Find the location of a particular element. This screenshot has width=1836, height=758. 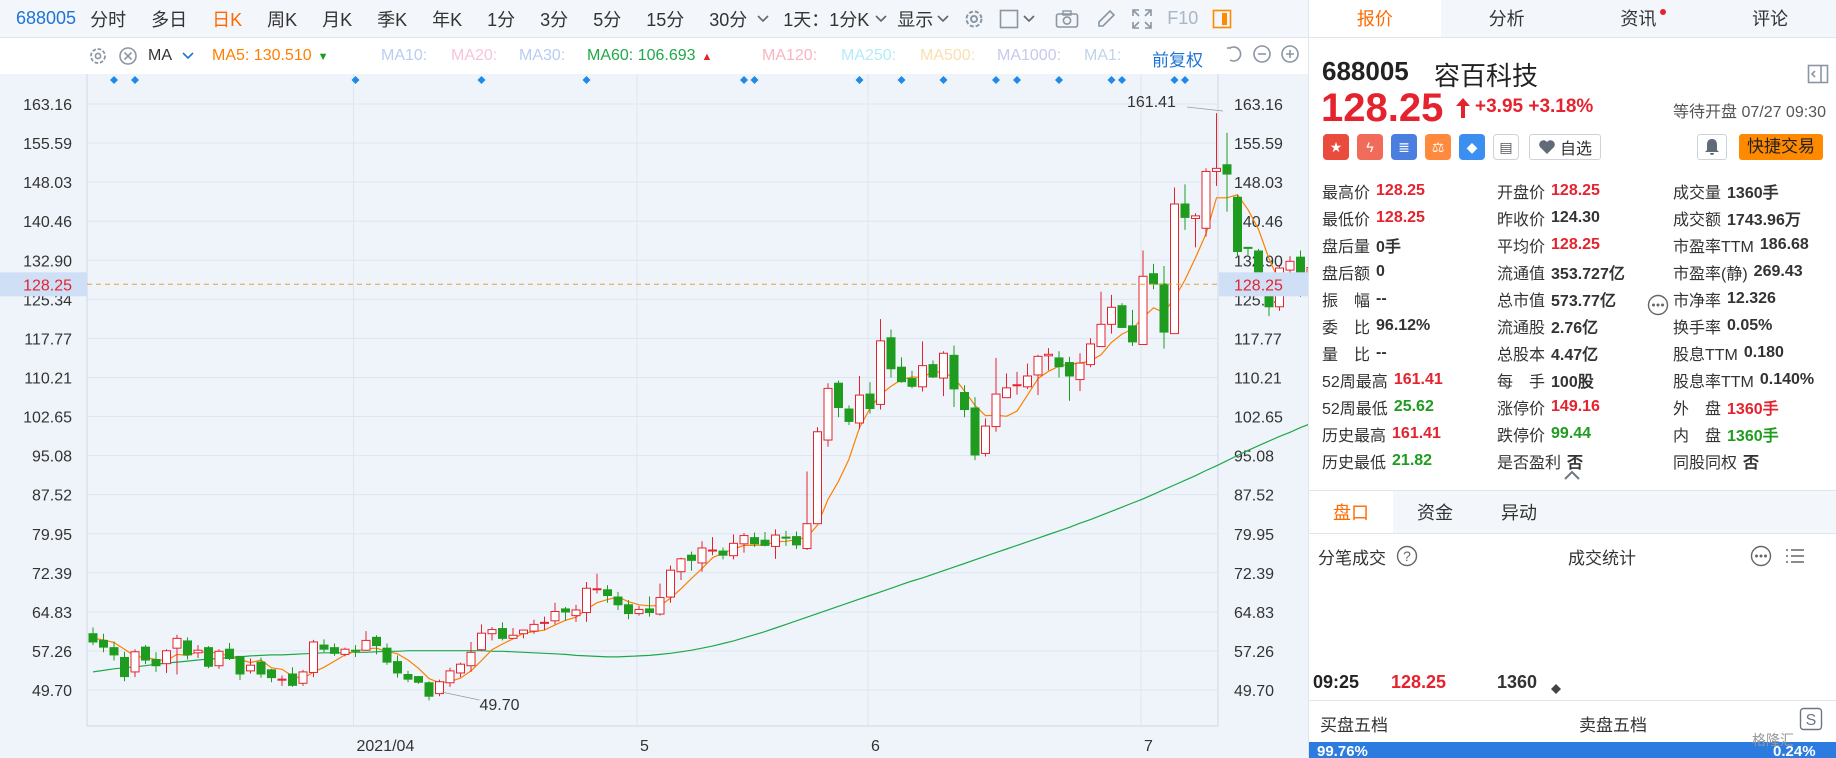

period-tab: 30分 is located at coordinates (728, 19).